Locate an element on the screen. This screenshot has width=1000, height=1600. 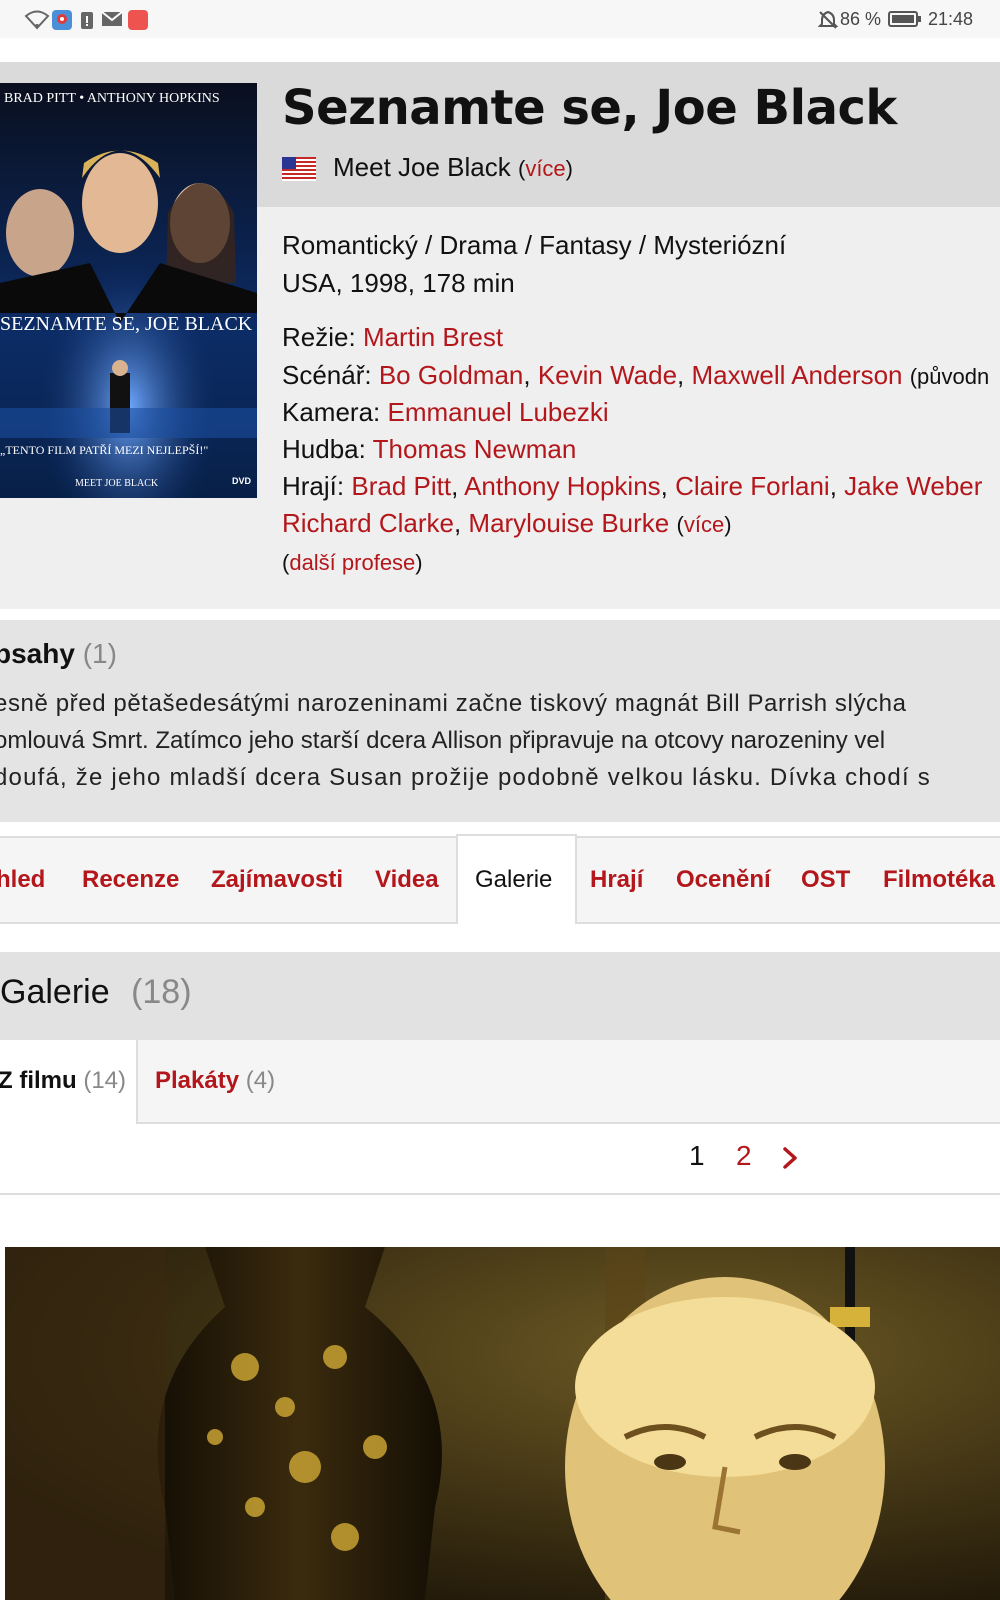
music-row: Hudba: Thomas Newman is located at coordinates (429, 449).